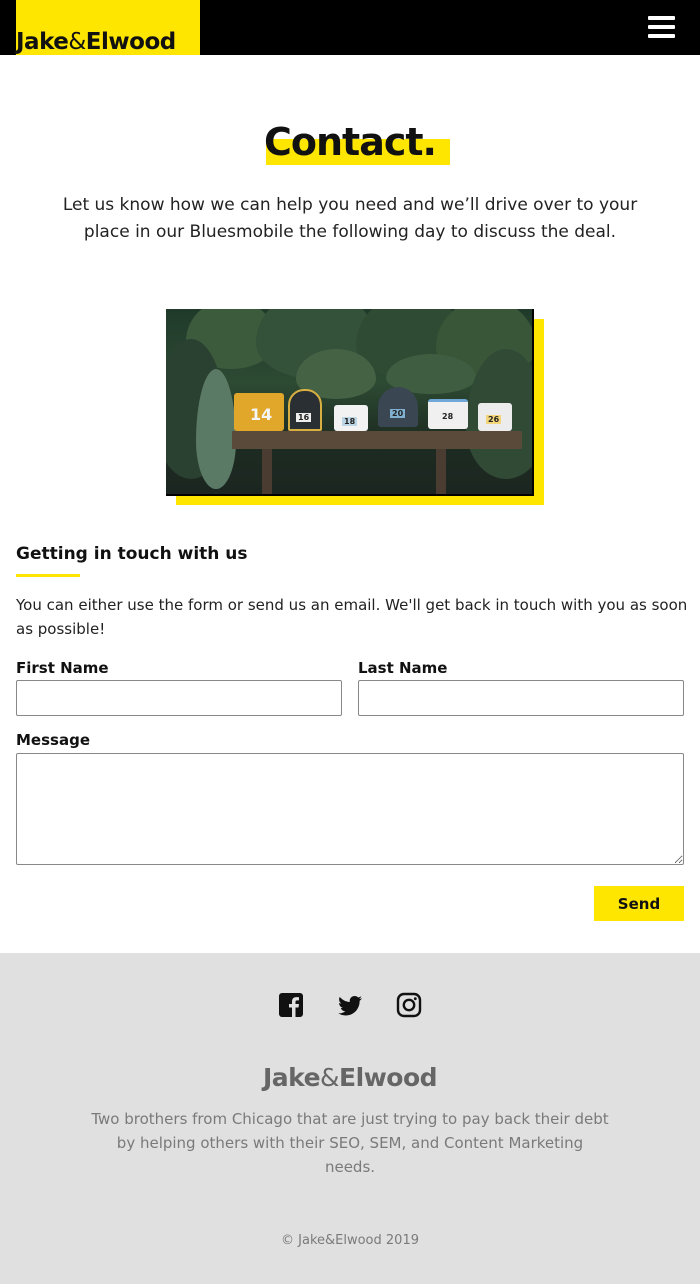 The height and width of the screenshot is (1284, 700). Describe the element at coordinates (403, 668) in the screenshot. I see `last-name-label: Last Name` at that location.